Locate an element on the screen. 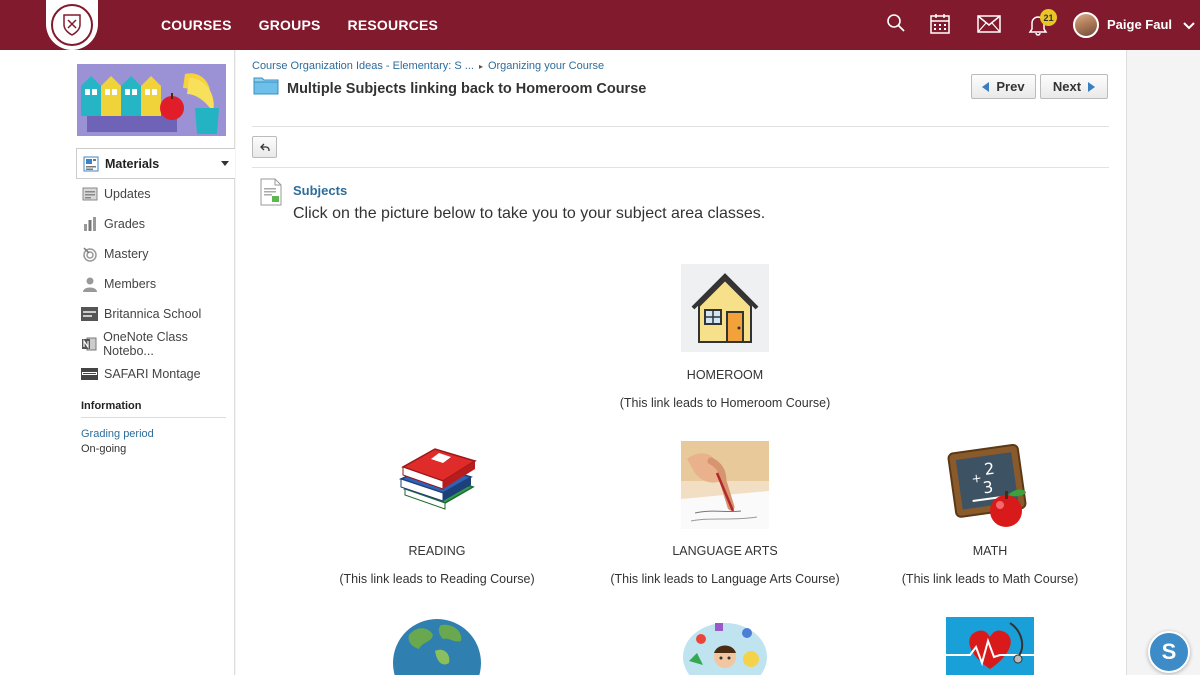  calendar-icon is located at coordinates (940, 26).